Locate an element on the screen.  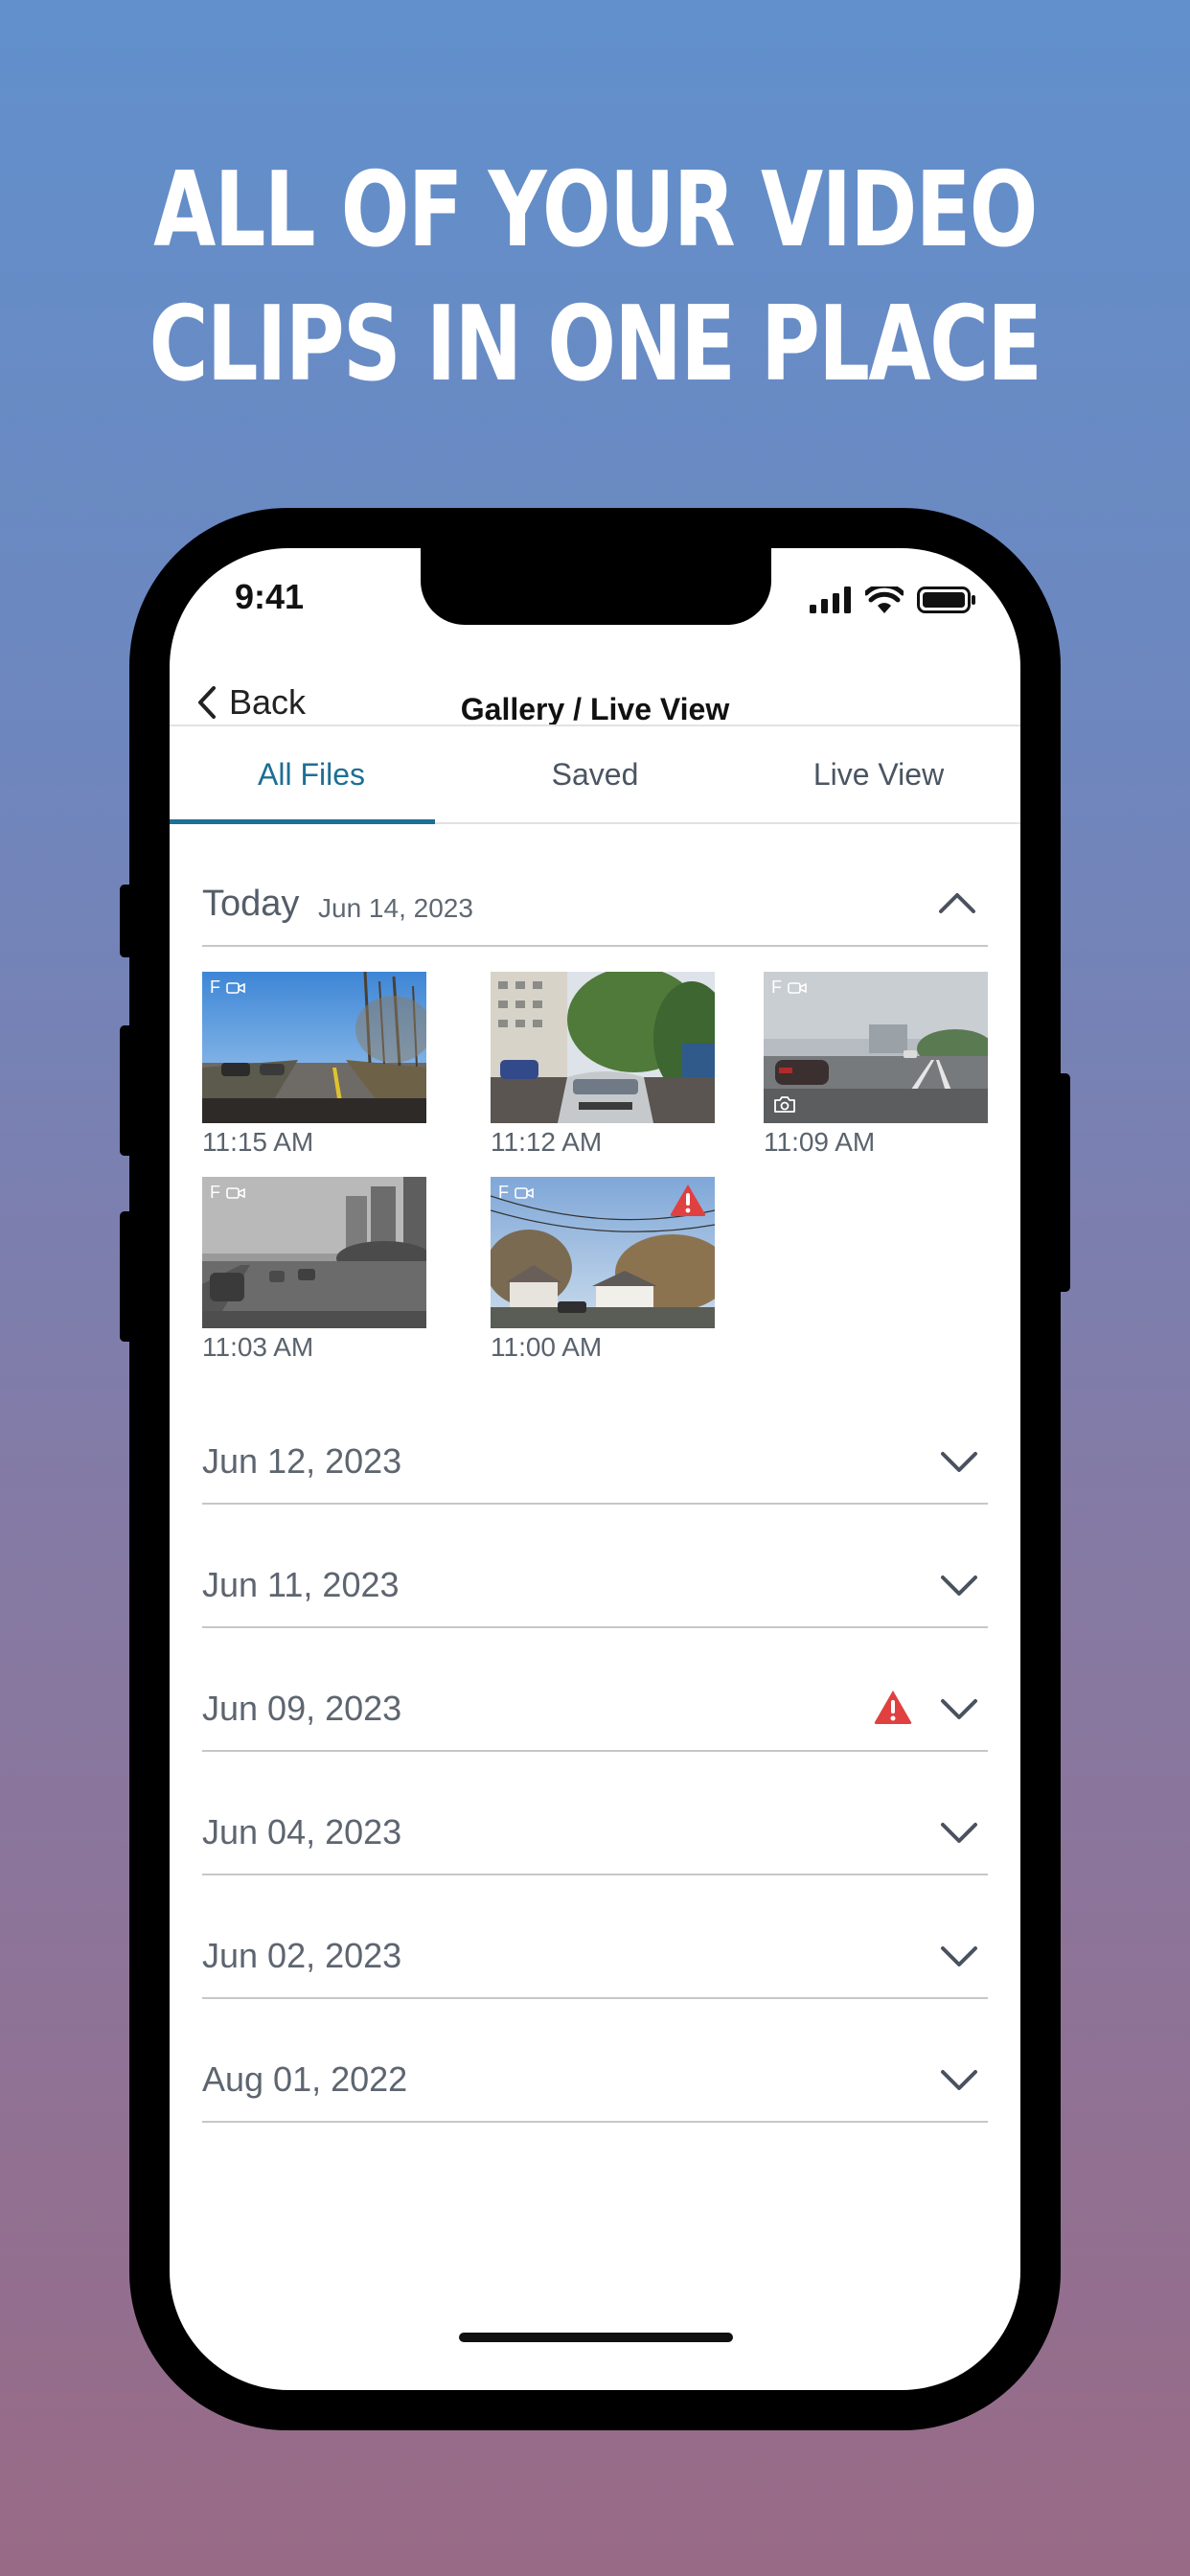
date-group-header-today: Today Jun 14, 2023 is located at coordinates (595, 915).